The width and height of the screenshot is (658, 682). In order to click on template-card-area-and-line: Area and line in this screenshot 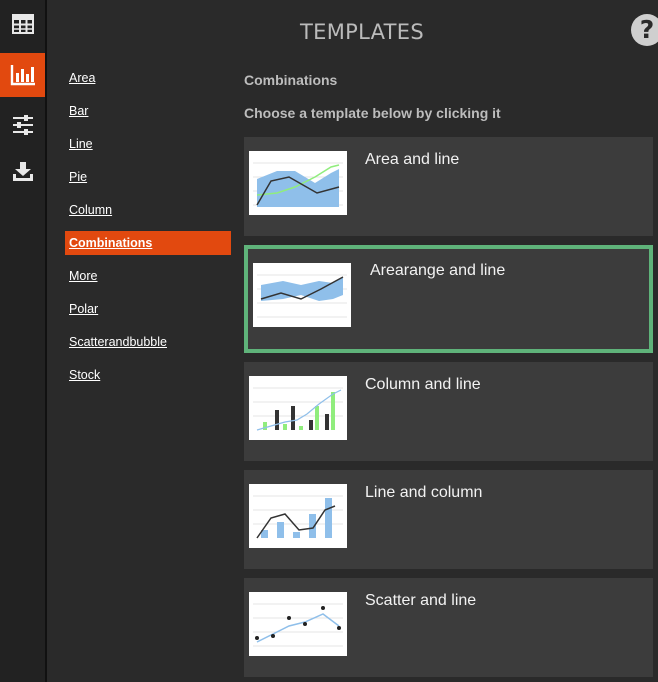, I will do `click(448, 186)`.